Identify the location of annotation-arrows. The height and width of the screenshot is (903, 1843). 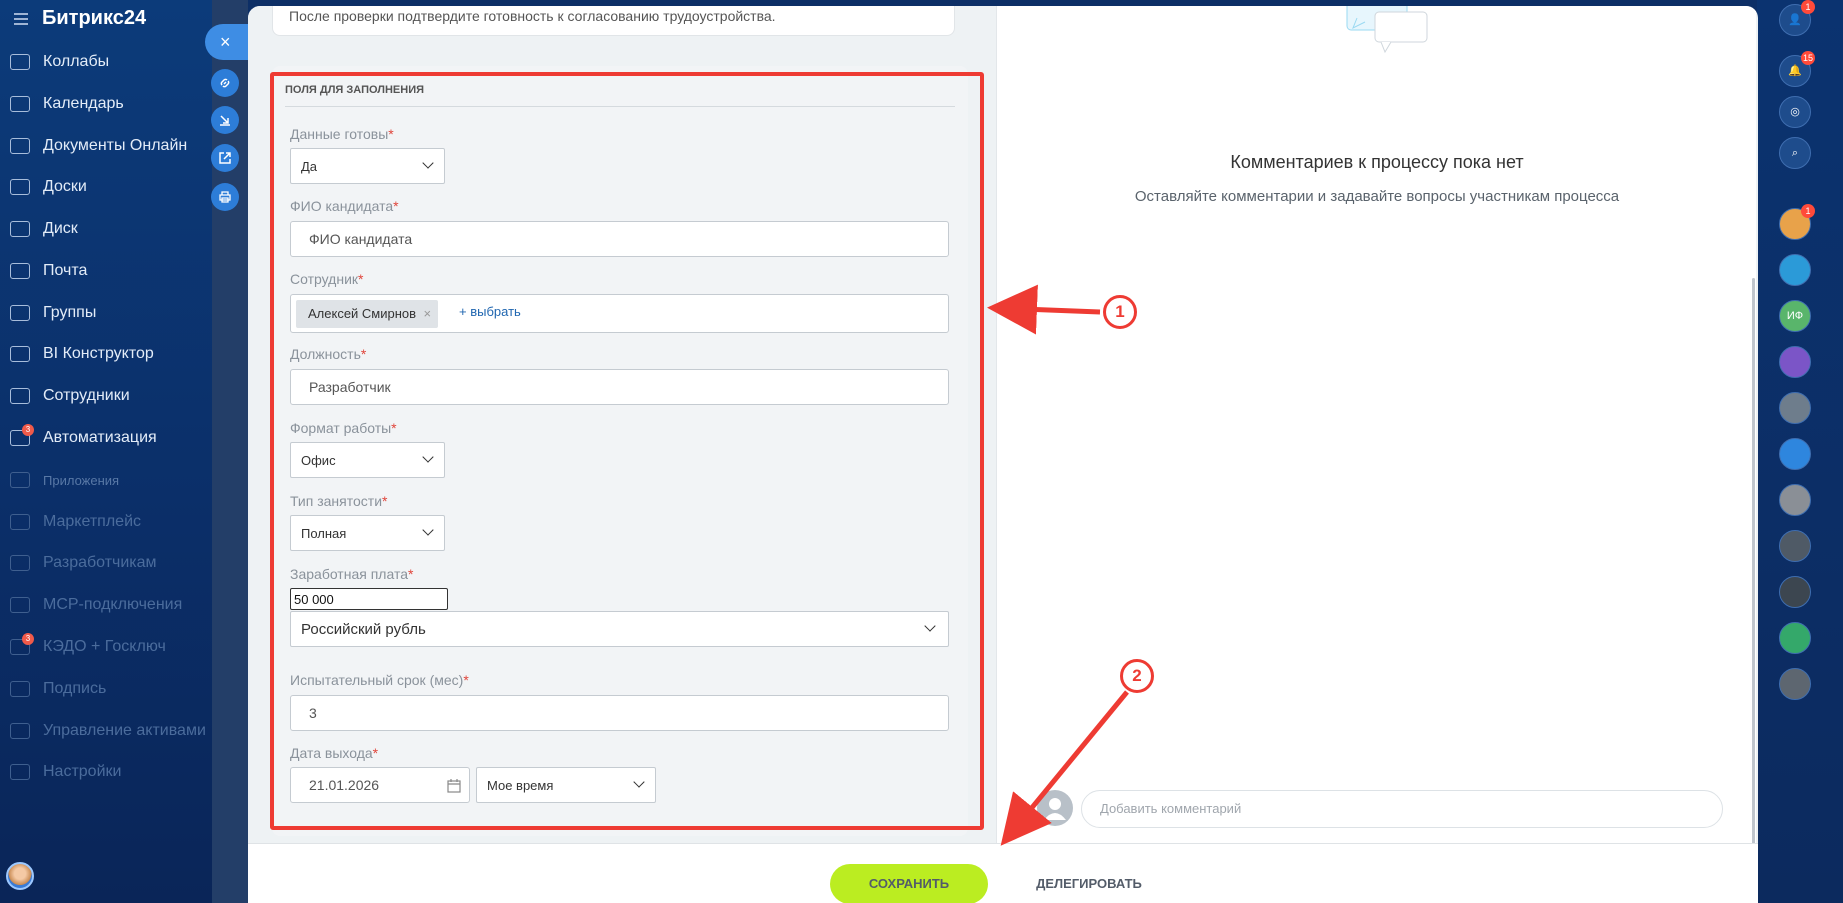
(1058, 565).